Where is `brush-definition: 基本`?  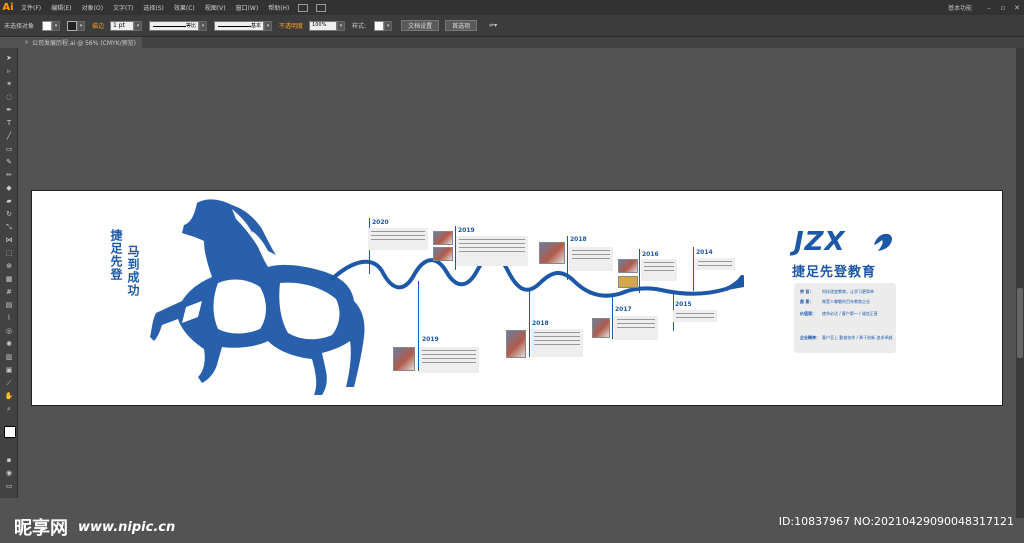
brush-definition: 基本 is located at coordinates (239, 25).